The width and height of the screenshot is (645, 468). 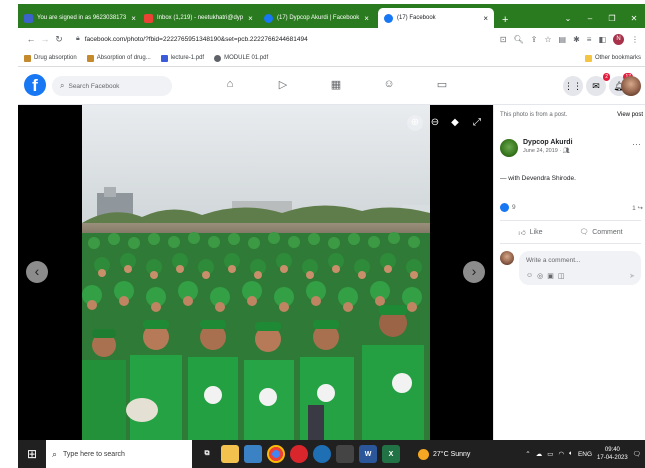 What do you see at coordinates (230, 454) in the screenshot?
I see `file-explorer-icon` at bounding box center [230, 454].